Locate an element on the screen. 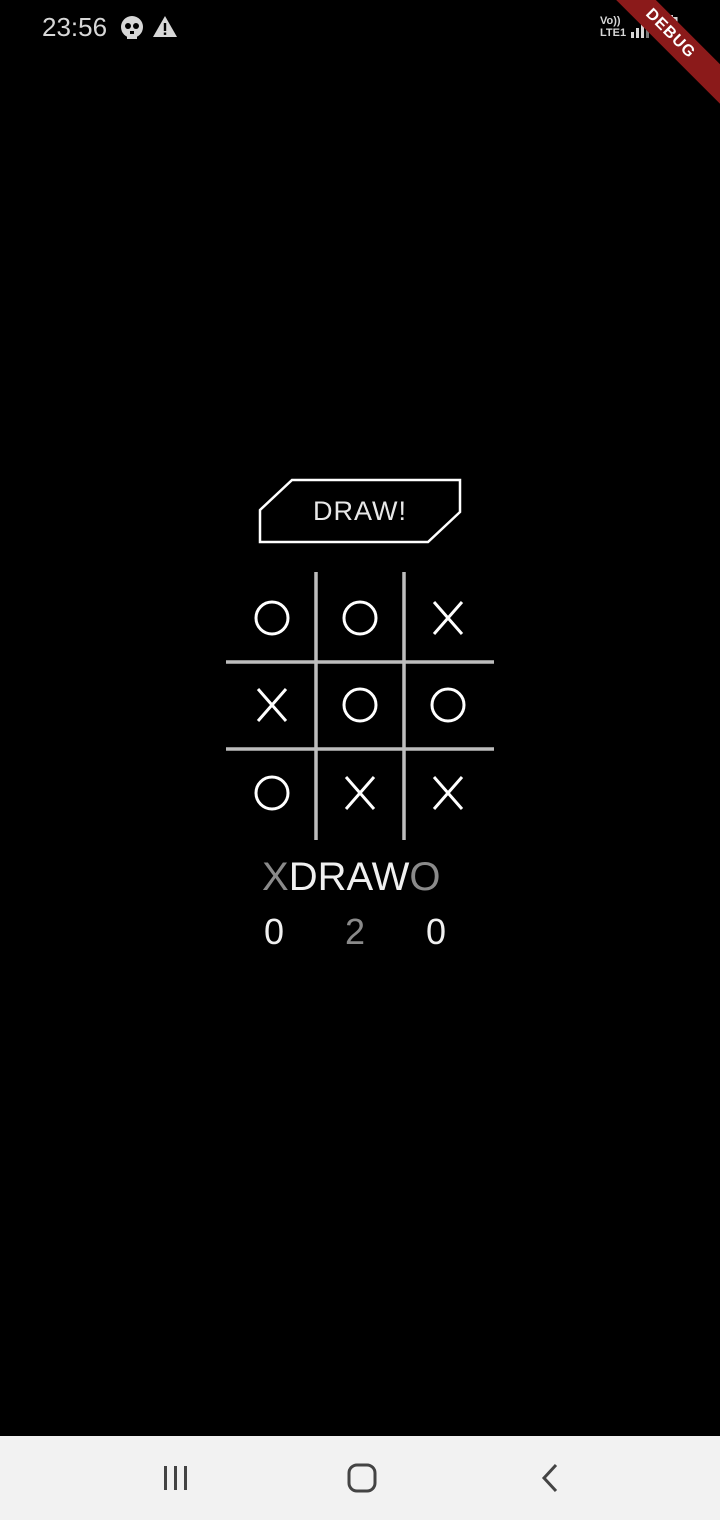 This screenshot has height=1520, width=720. x-score: 0 is located at coordinates (274, 931).